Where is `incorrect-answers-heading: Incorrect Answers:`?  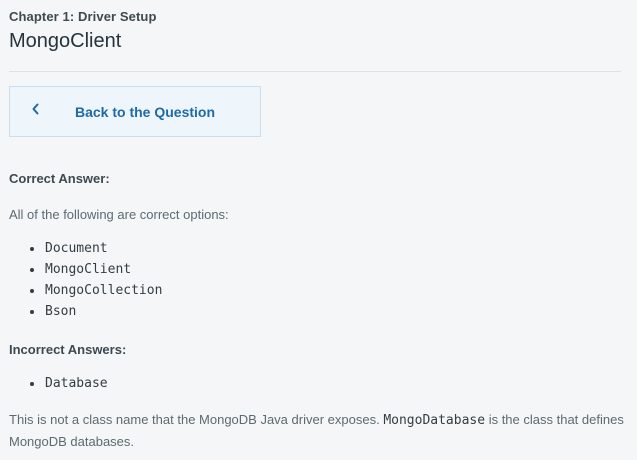 incorrect-answers-heading: Incorrect Answers: is located at coordinates (68, 349).